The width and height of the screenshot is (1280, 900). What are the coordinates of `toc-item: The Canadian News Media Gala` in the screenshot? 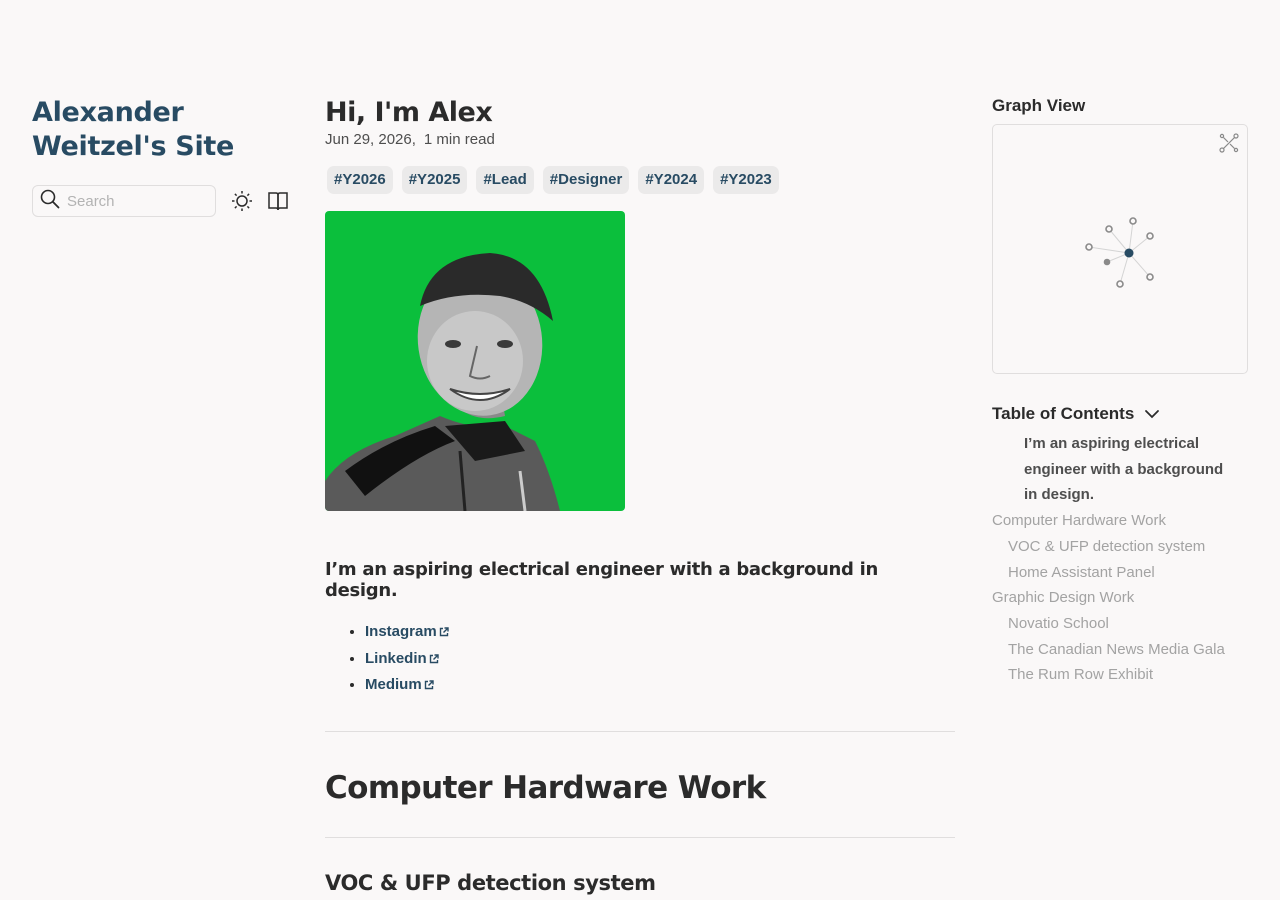 It's located at (1120, 650).